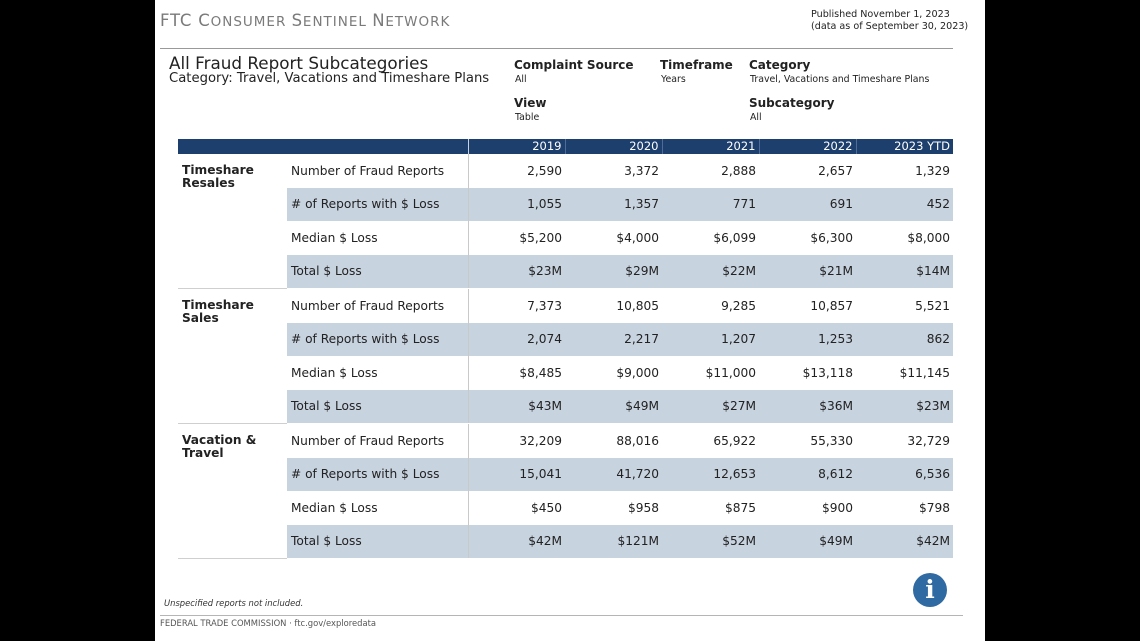  Describe the element at coordinates (880, 14) in the screenshot. I see `published-date: Published November 1, 2023` at that location.